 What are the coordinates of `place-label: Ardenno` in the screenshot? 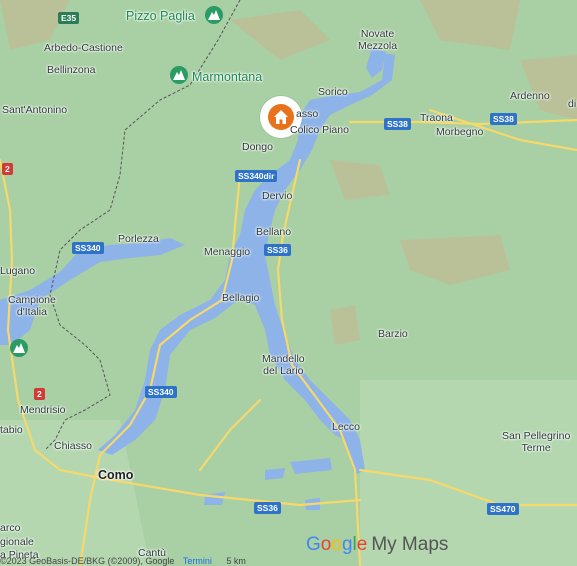 It's located at (530, 96).